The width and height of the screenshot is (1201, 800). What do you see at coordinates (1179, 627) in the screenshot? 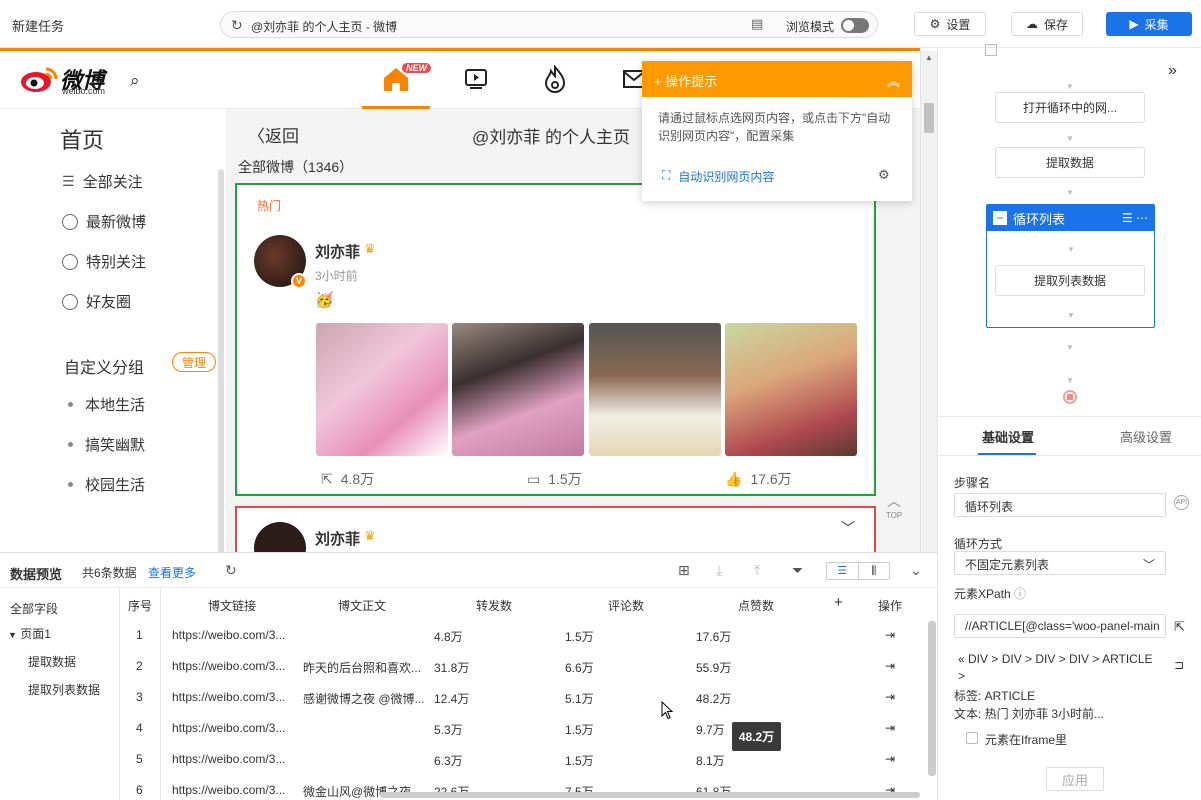
I see `element-picker-icon: ⇱` at bounding box center [1179, 627].